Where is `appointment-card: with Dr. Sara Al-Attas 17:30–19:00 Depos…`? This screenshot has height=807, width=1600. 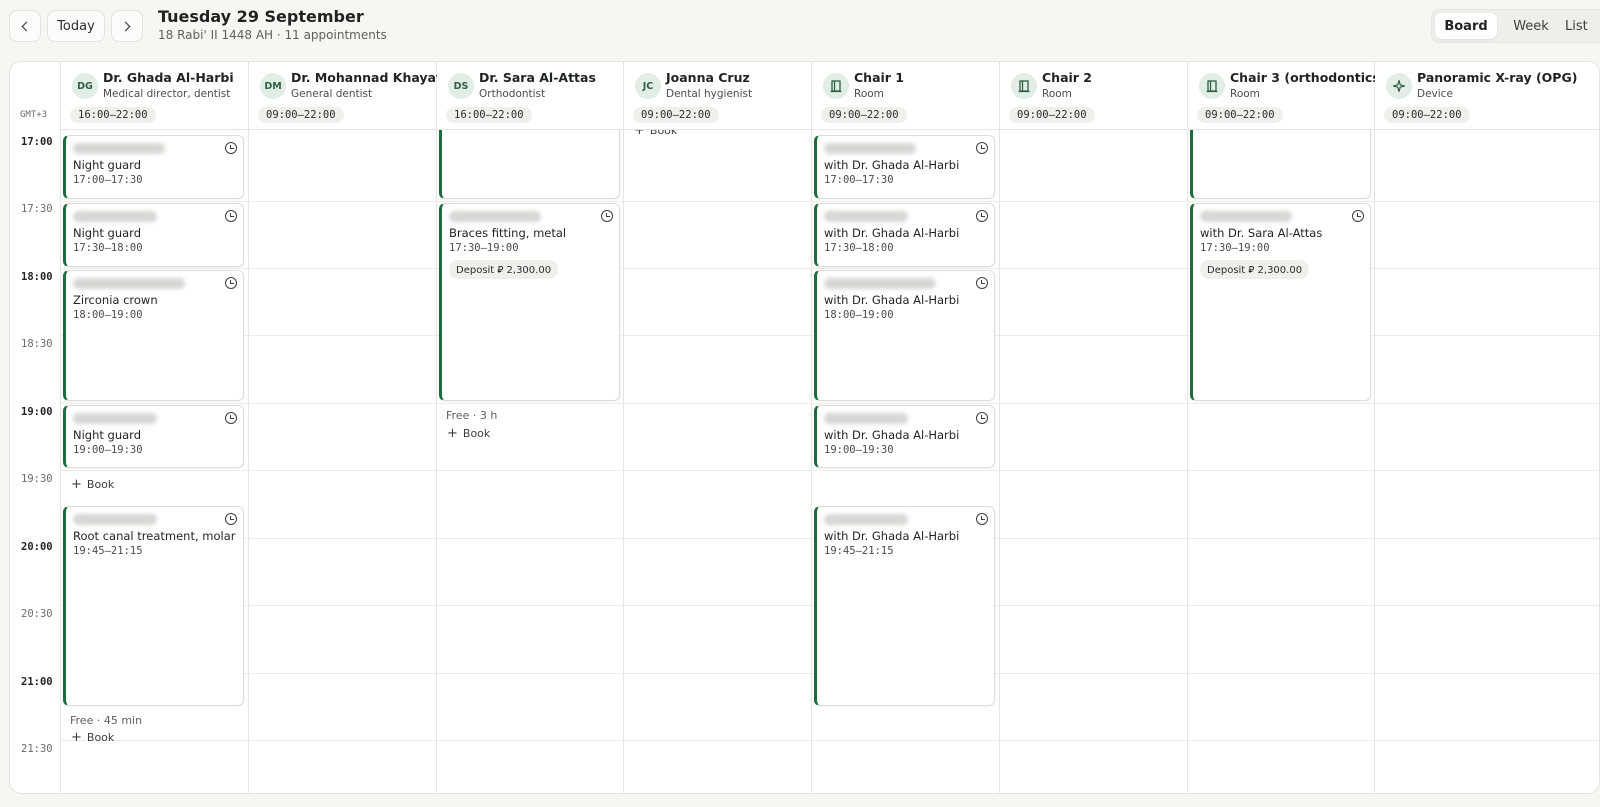
appointment-card: with Dr. Sara Al-Attas 17:30–19:00 Depos… is located at coordinates (1280, 302).